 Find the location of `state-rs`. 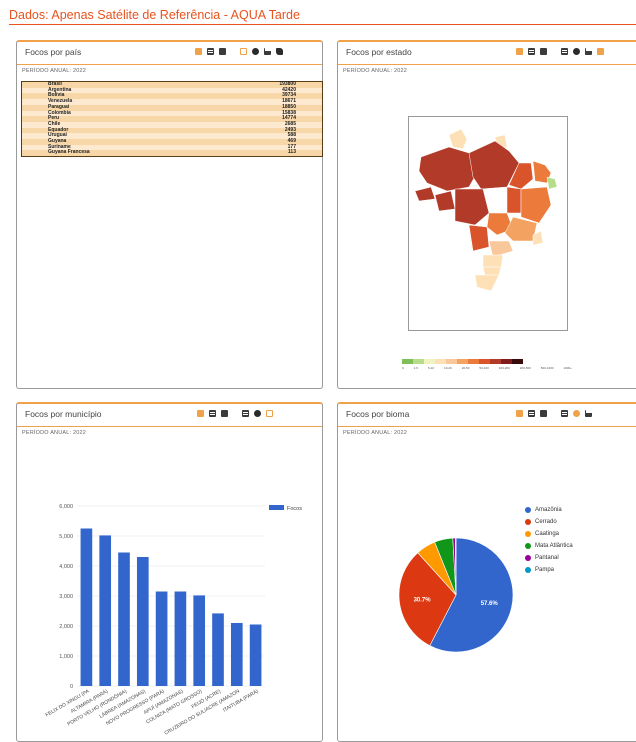

state-rs is located at coordinates (487, 283).